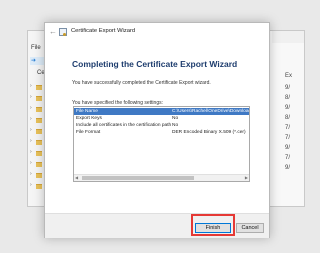 This screenshot has height=253, width=320. What do you see at coordinates (161, 118) in the screenshot?
I see `settings-row-export-keys: Export Keys No` at bounding box center [161, 118].